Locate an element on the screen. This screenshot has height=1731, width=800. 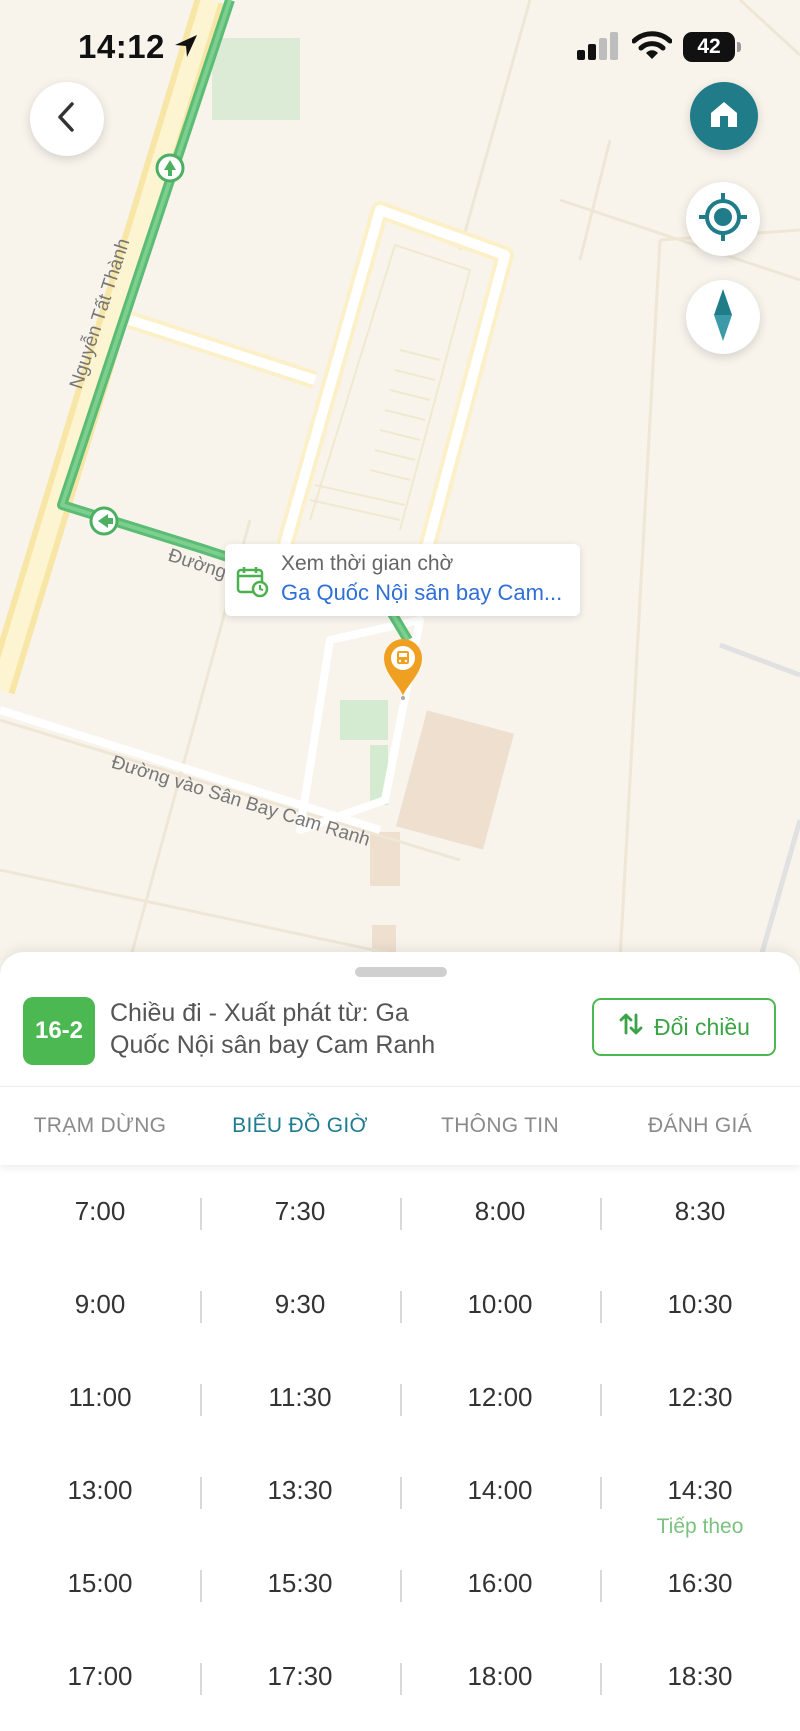
back-button is located at coordinates (67, 119).